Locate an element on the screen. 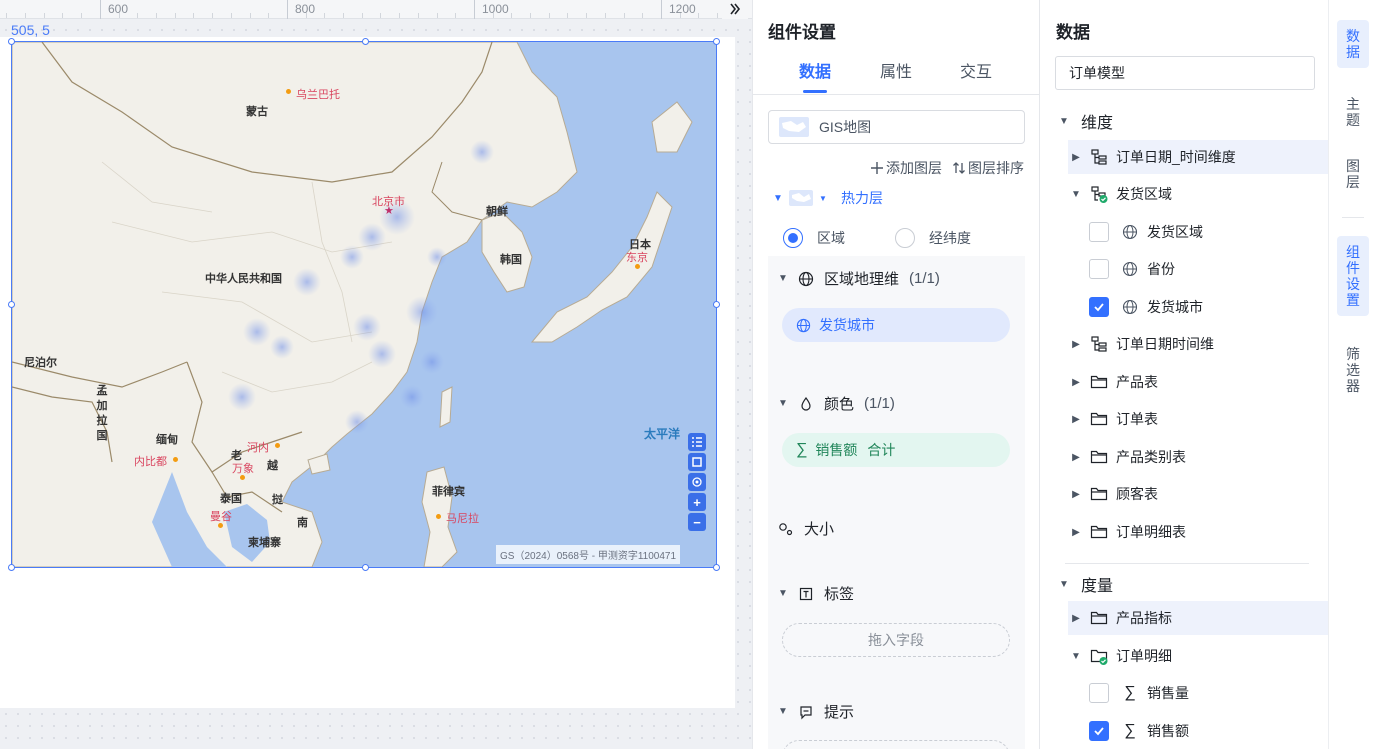 This screenshot has height=749, width=1389. tree-item-sales-amount: ∑ 销售额 is located at coordinates (1208, 731).